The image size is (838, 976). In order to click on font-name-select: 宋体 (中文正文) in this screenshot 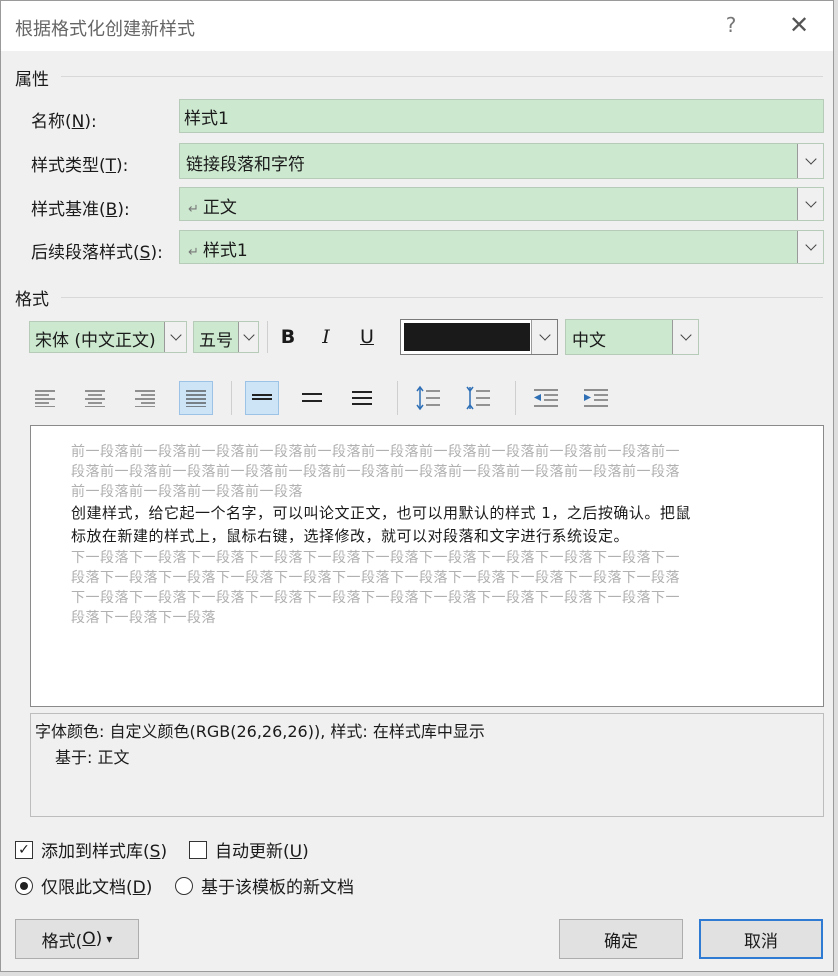, I will do `click(108, 337)`.